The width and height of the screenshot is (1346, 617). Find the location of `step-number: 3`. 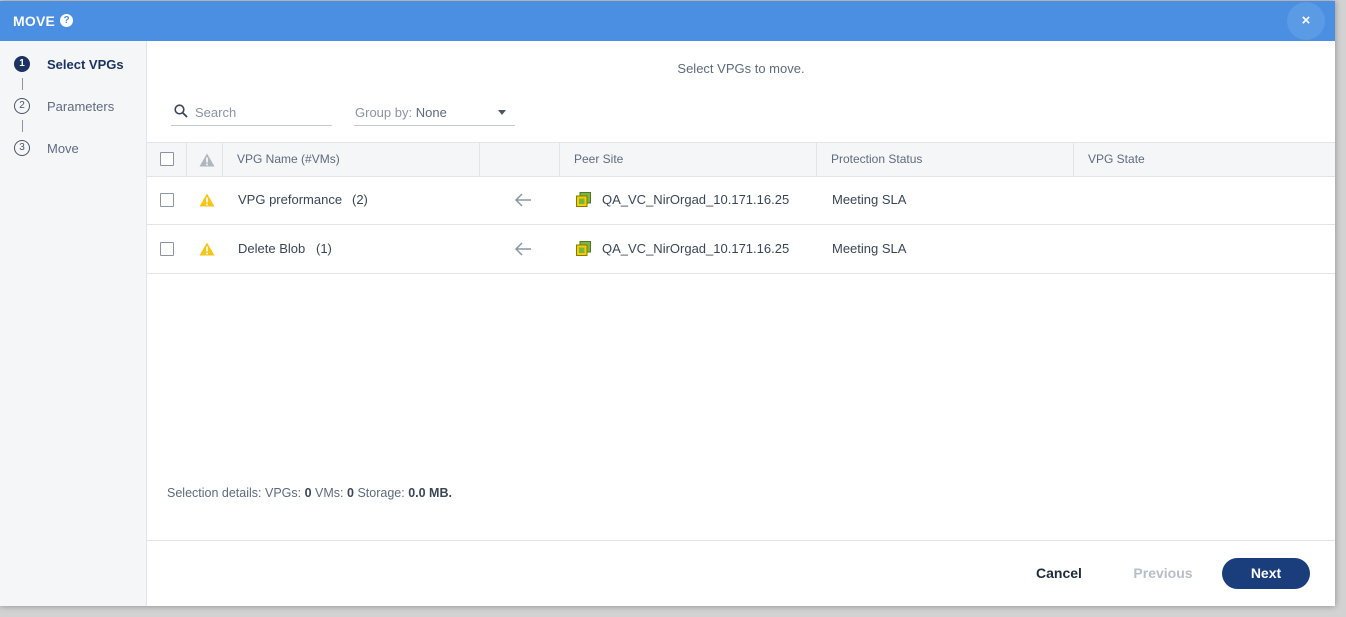

step-number: 3 is located at coordinates (22, 148).